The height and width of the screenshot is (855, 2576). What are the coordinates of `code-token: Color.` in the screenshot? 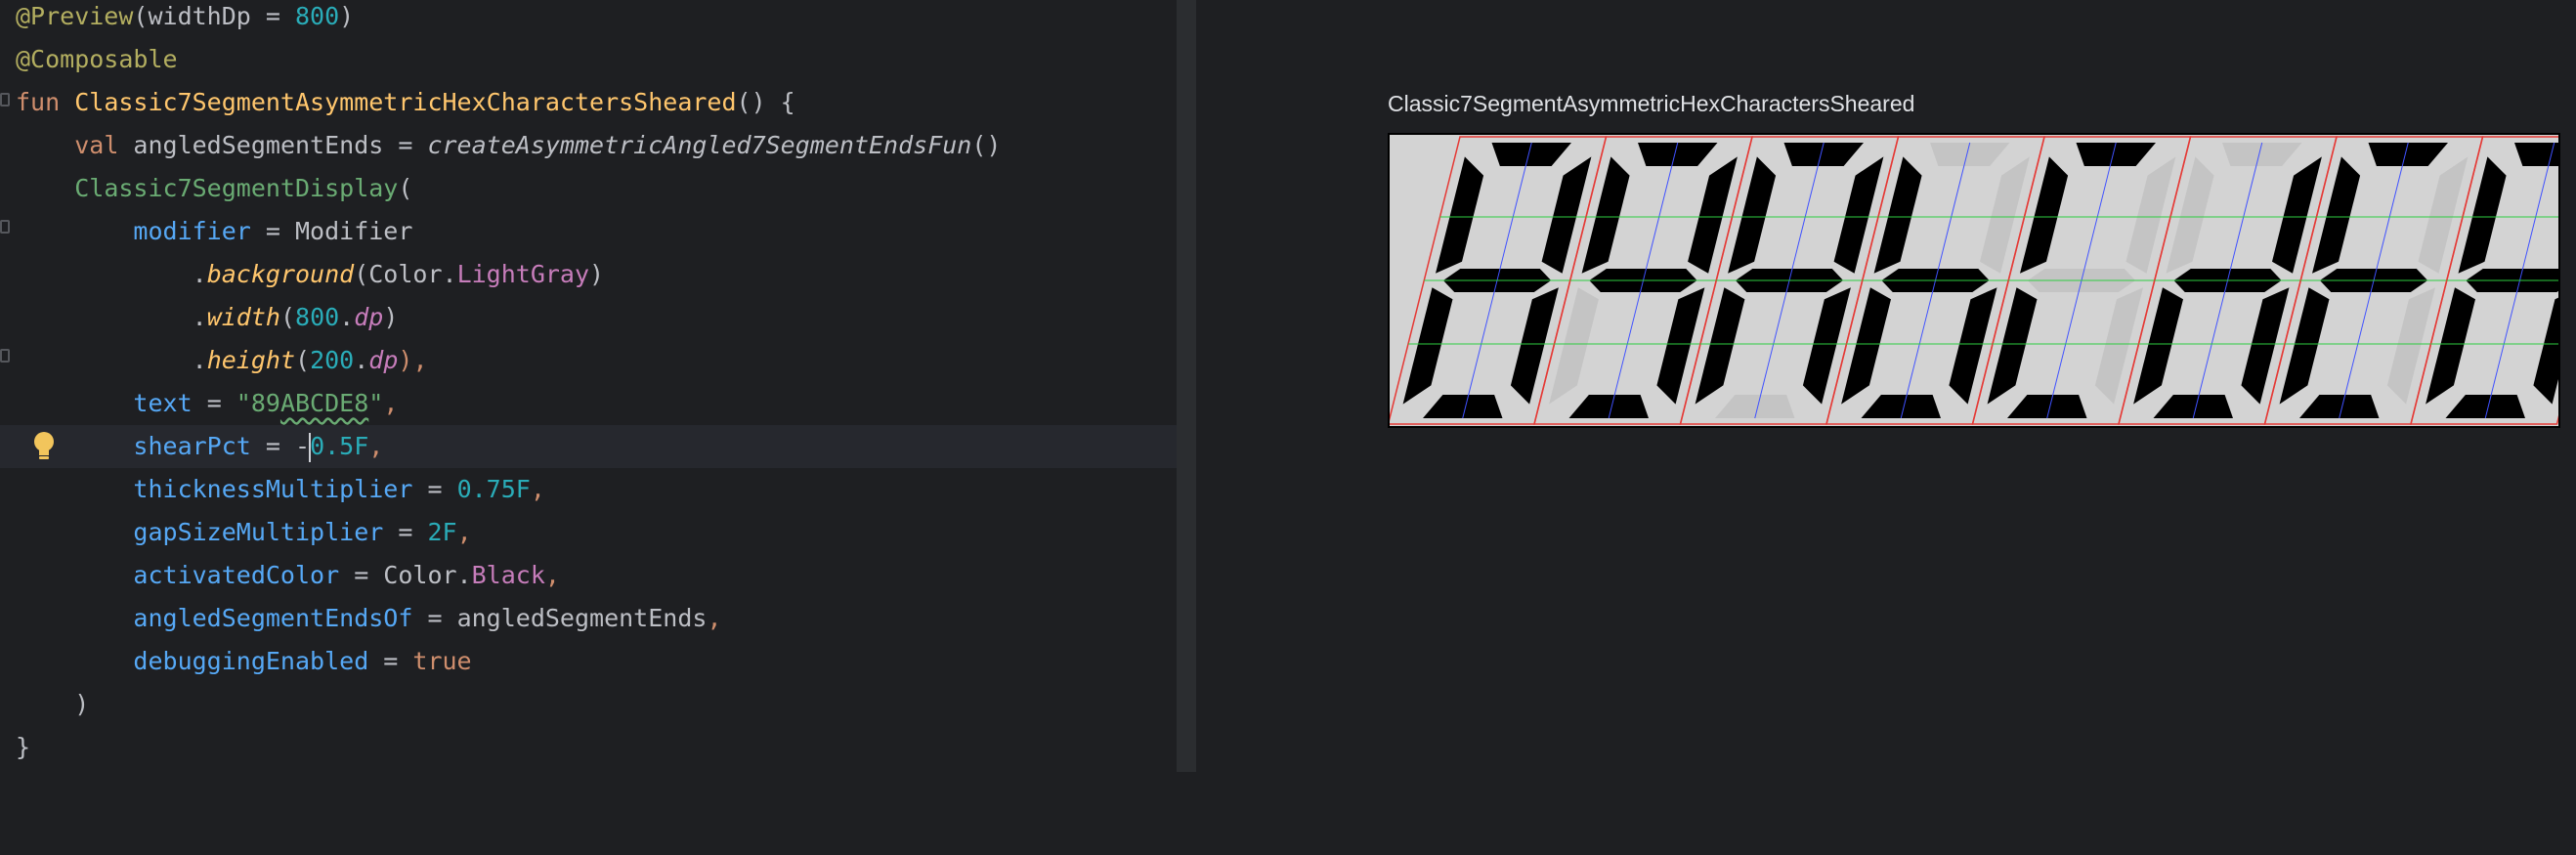 It's located at (428, 575).